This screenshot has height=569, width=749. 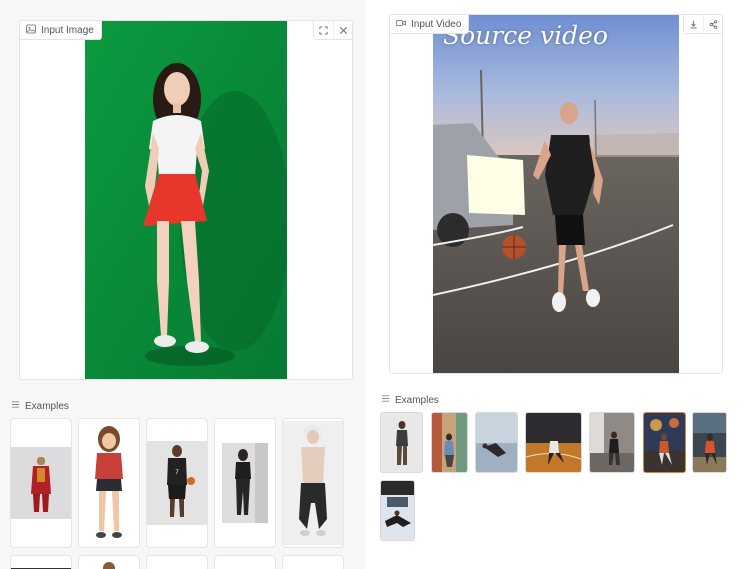 What do you see at coordinates (47, 406) in the screenshot?
I see `left-examples-label: Examples` at bounding box center [47, 406].